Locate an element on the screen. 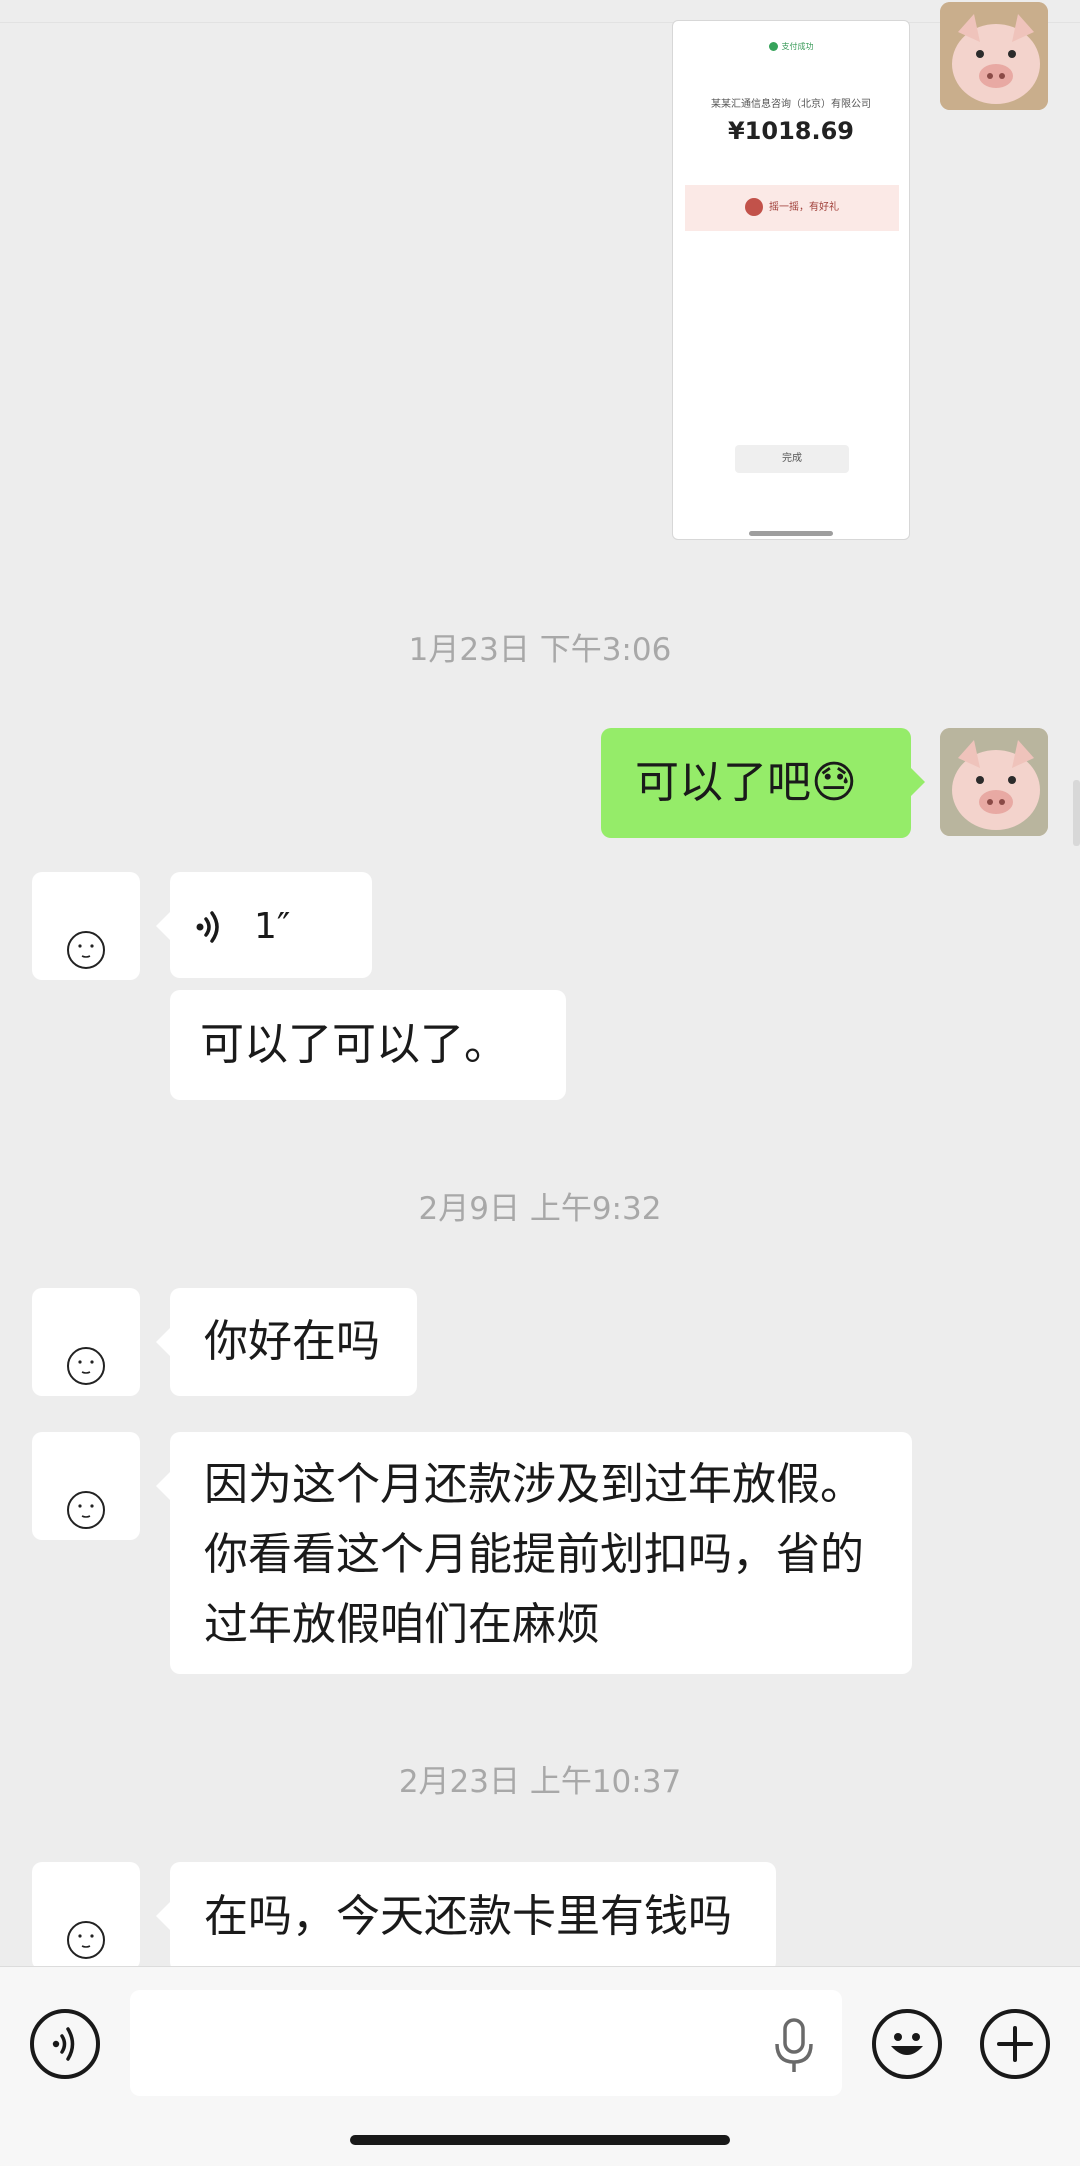 The image size is (1080, 2166). top-edge is located at coordinates (540, 11).